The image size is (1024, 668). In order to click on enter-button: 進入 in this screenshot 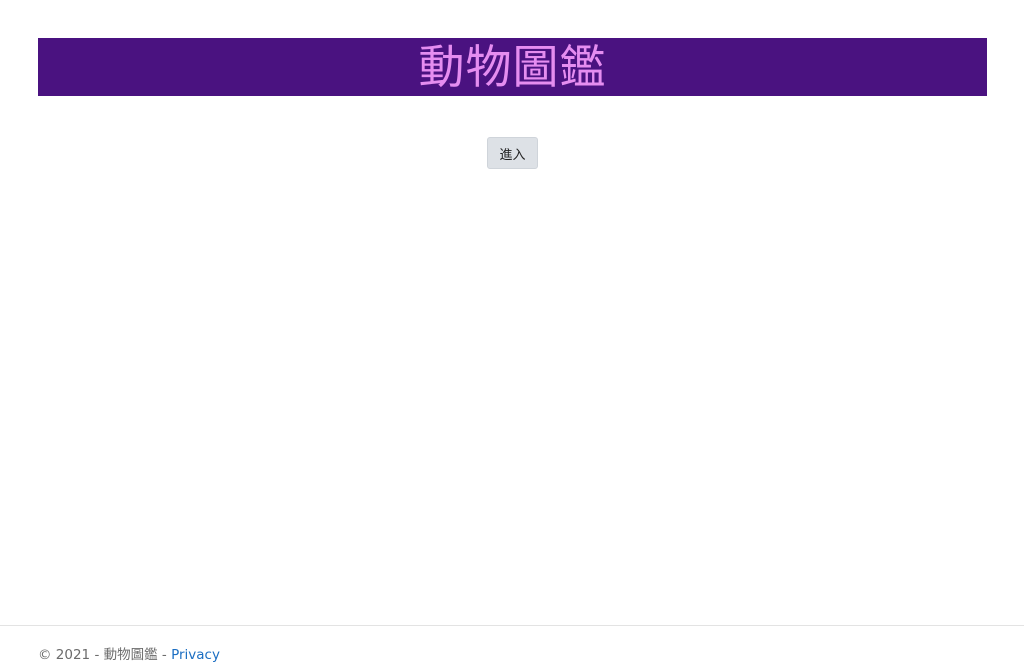, I will do `click(512, 153)`.